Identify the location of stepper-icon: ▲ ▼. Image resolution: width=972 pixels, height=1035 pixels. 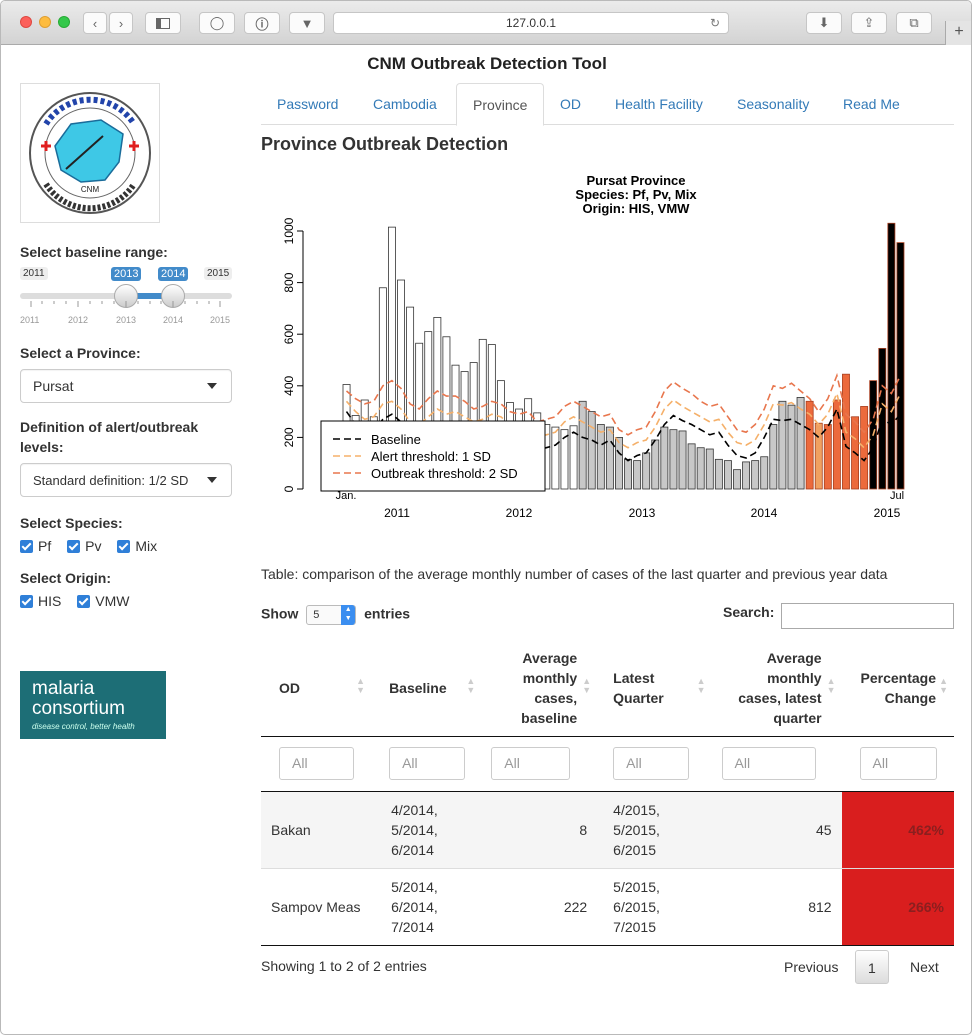
(348, 615).